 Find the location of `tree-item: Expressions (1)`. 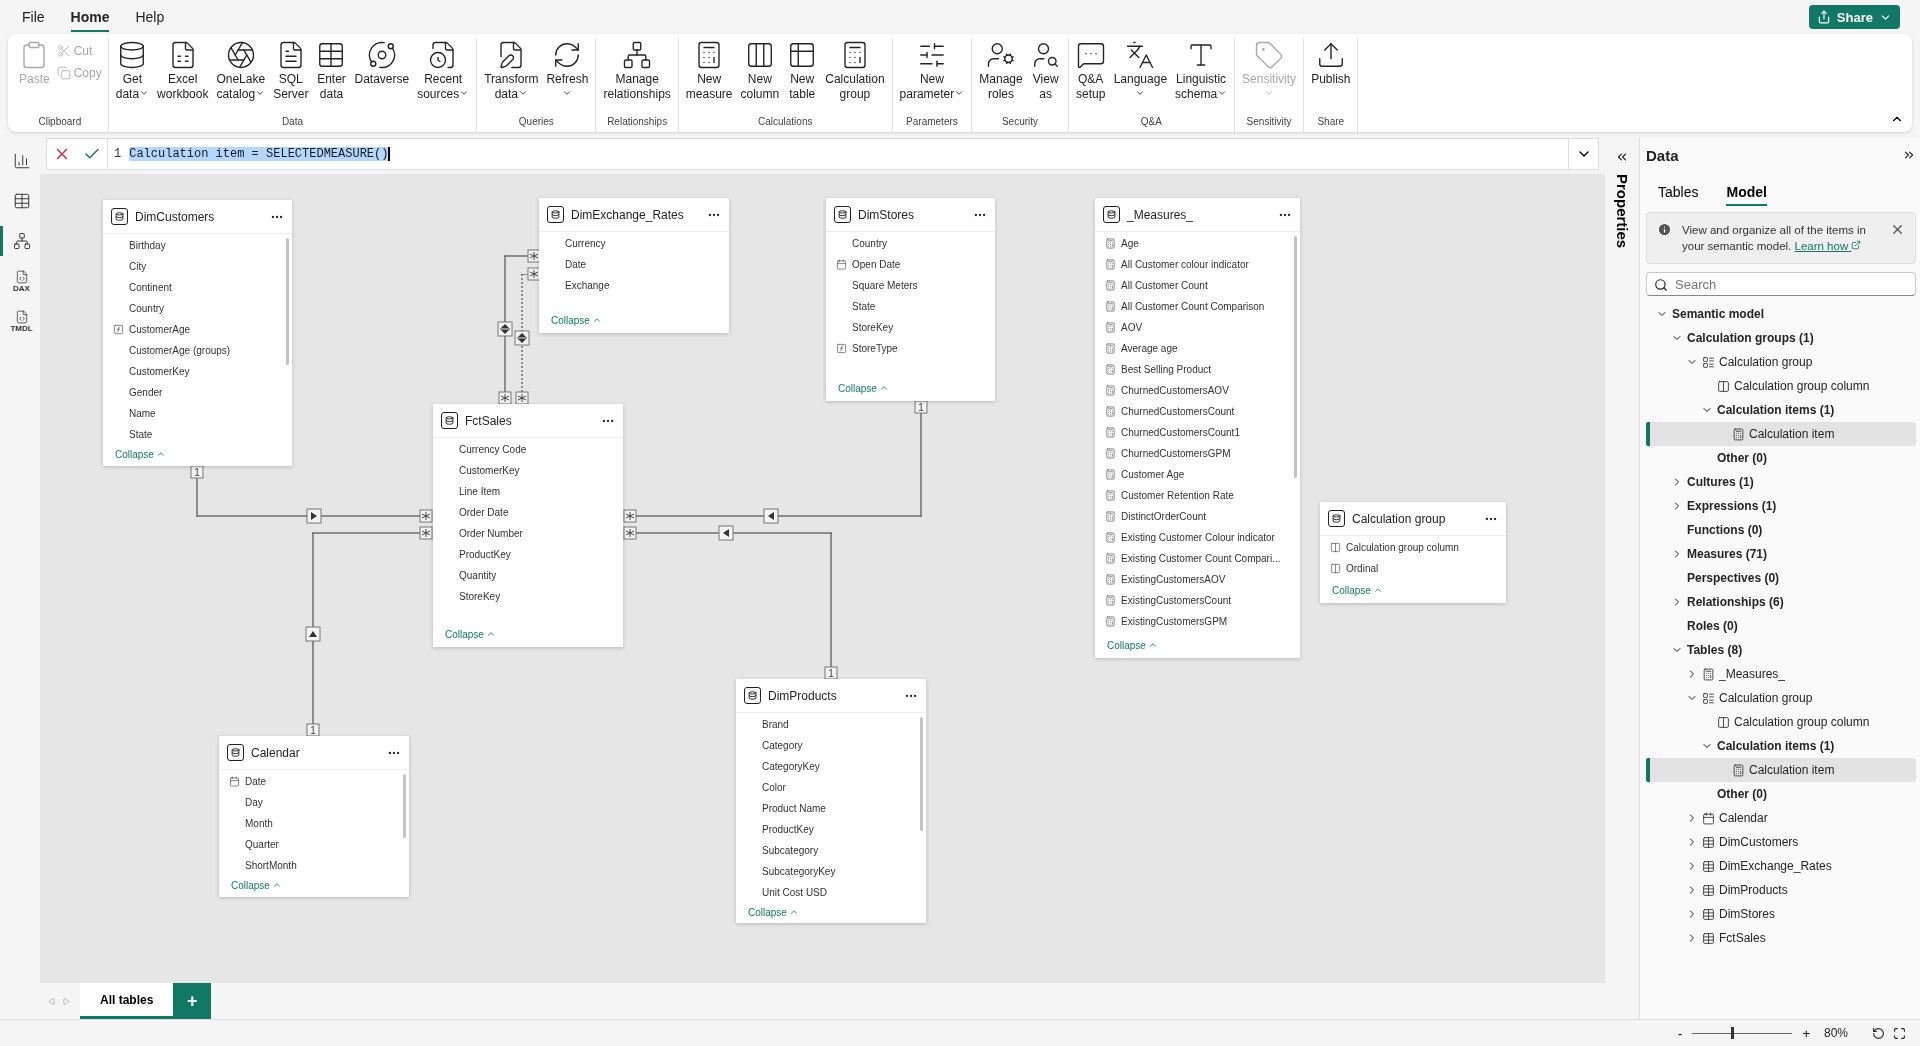

tree-item: Expressions (1) is located at coordinates (1781, 506).